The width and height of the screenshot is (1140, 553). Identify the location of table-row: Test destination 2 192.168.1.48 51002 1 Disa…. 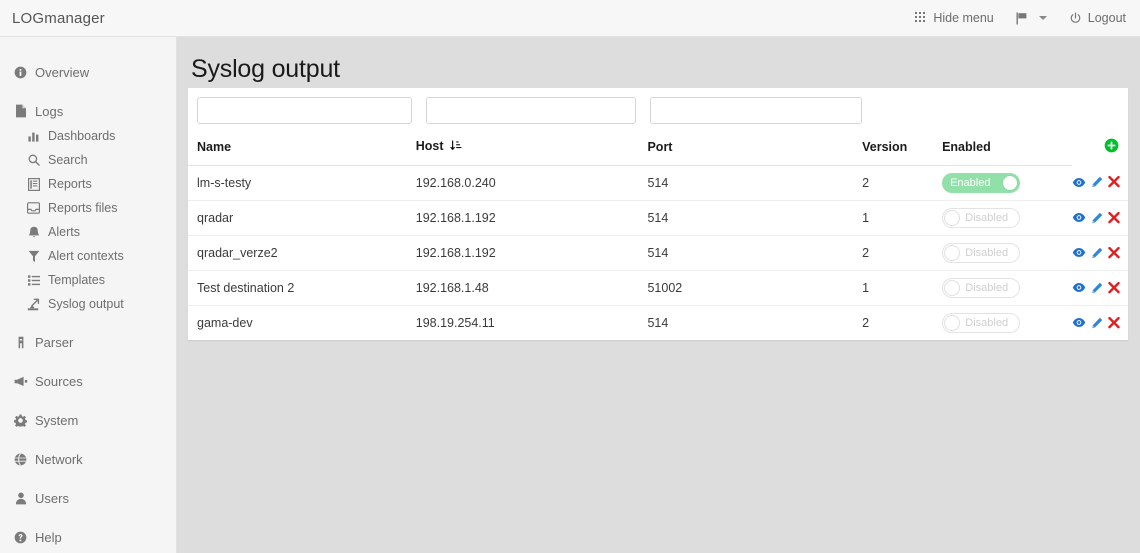
(658, 288).